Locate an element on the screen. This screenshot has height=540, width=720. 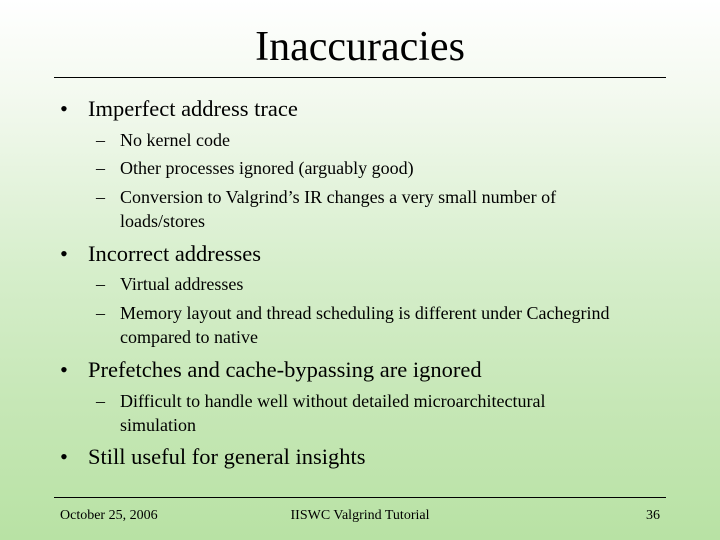
footer-event: IISWC Valgrind Tutorial is located at coordinates (360, 515).